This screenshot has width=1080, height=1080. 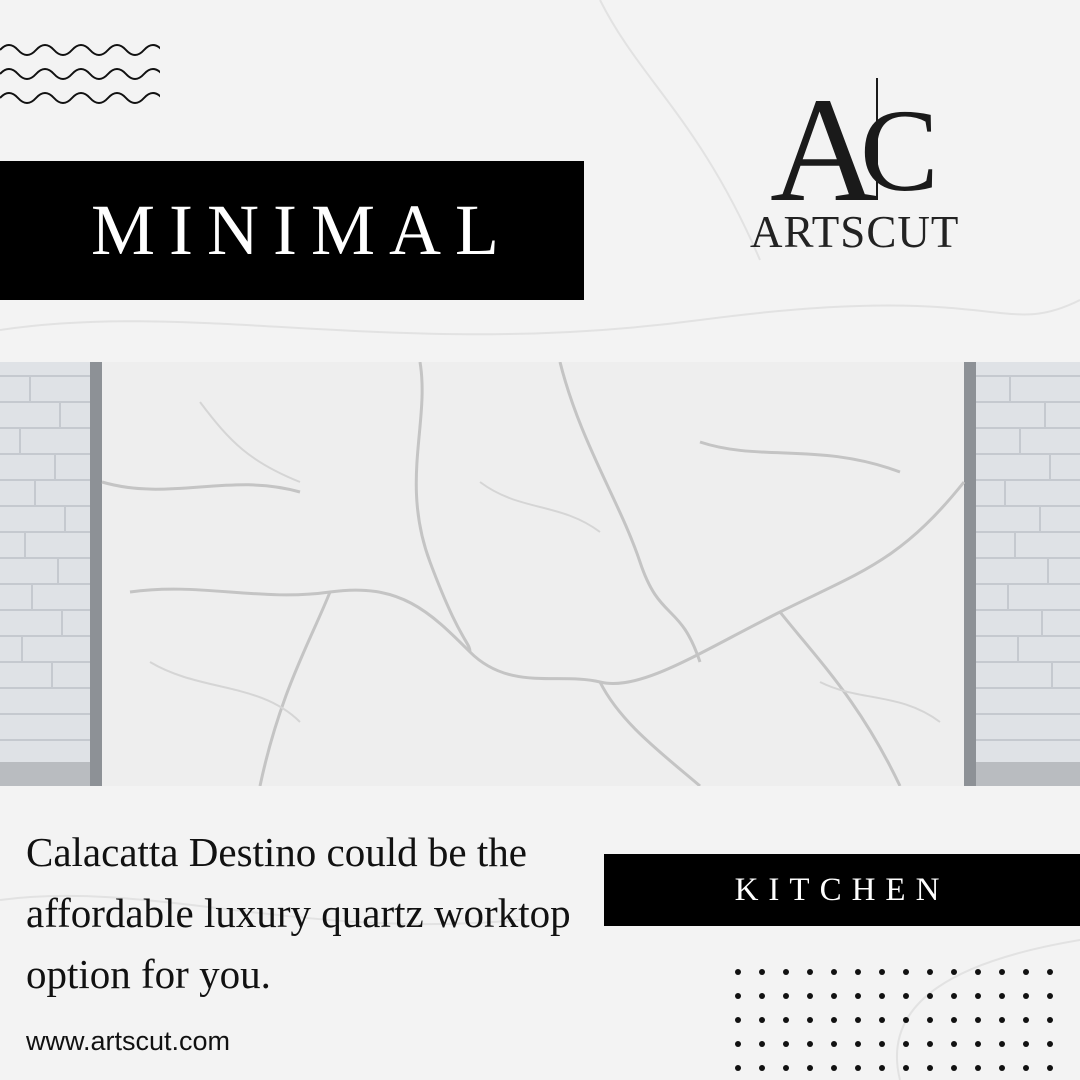 What do you see at coordinates (855, 232) in the screenshot?
I see `brand-name: ARTSCUT` at bounding box center [855, 232].